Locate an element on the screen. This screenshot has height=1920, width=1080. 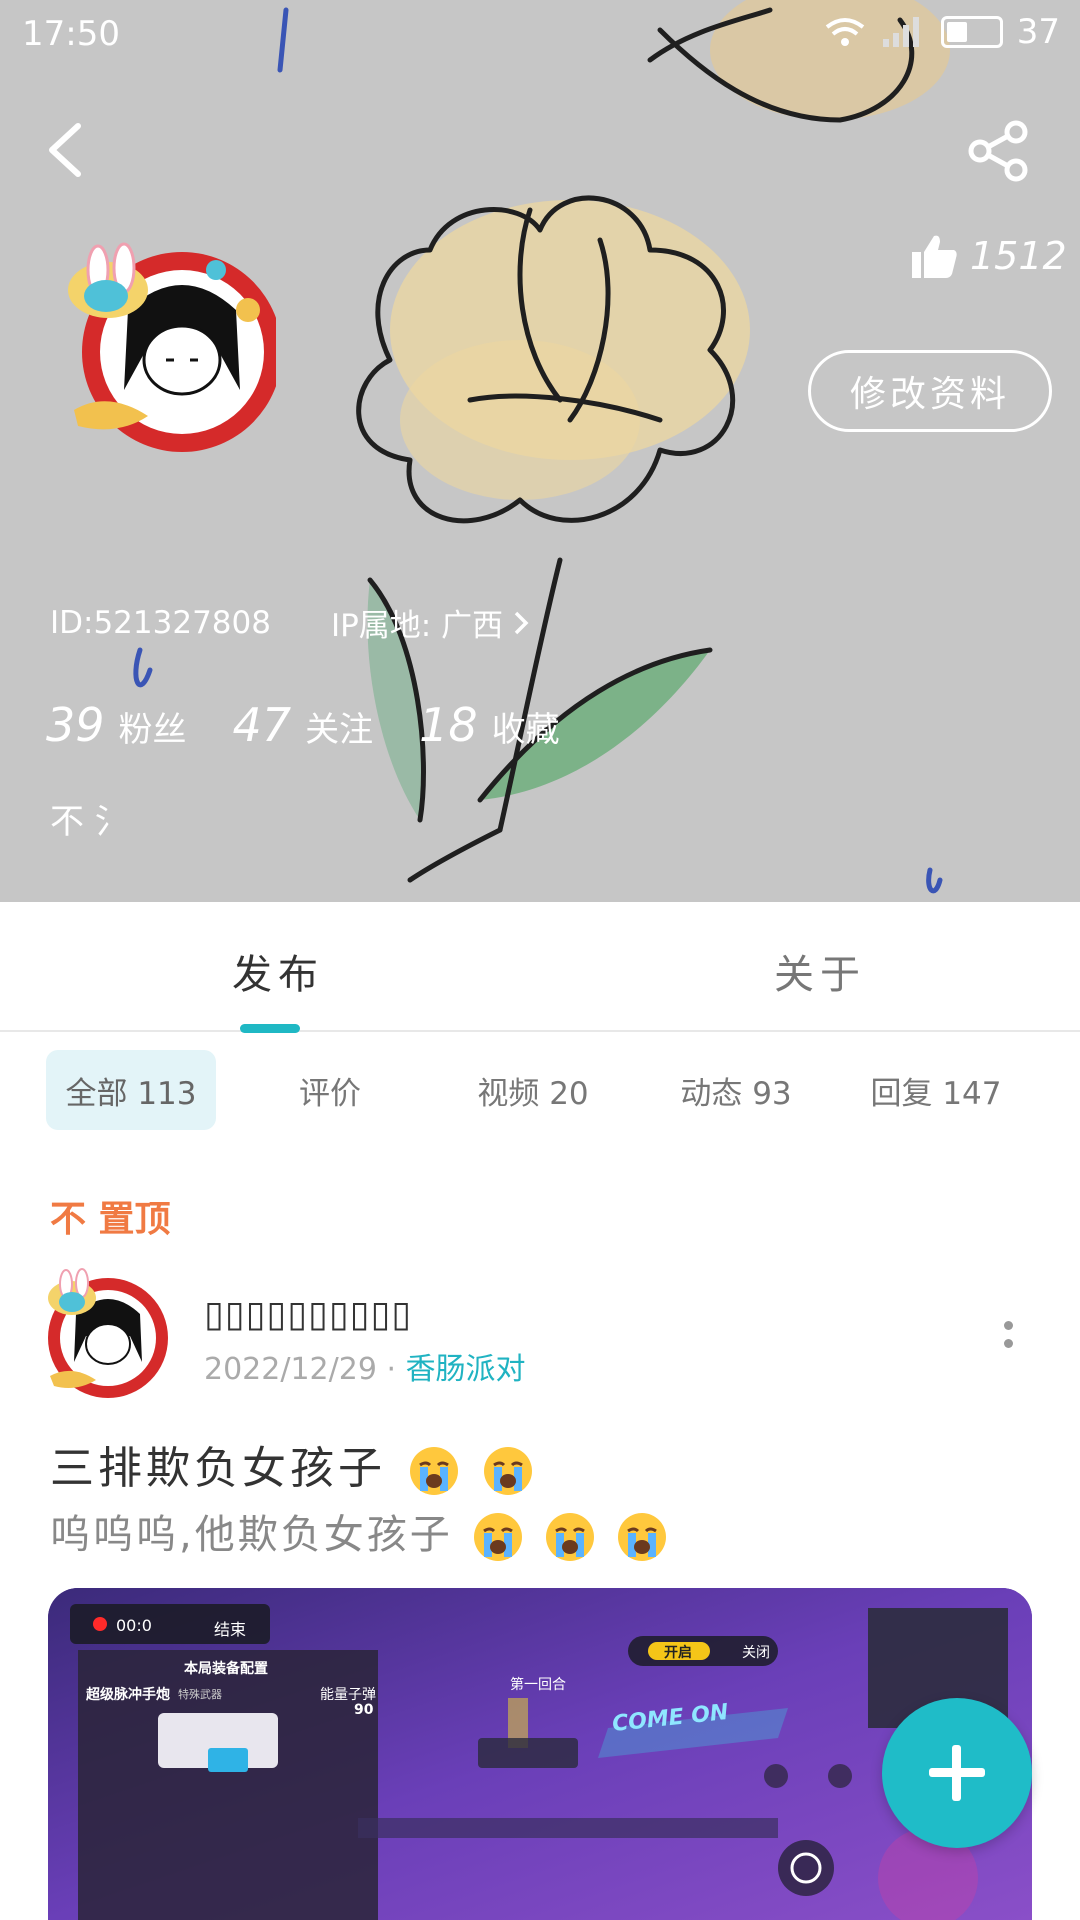
like-count: 1512 is located at coordinates (988, 256).